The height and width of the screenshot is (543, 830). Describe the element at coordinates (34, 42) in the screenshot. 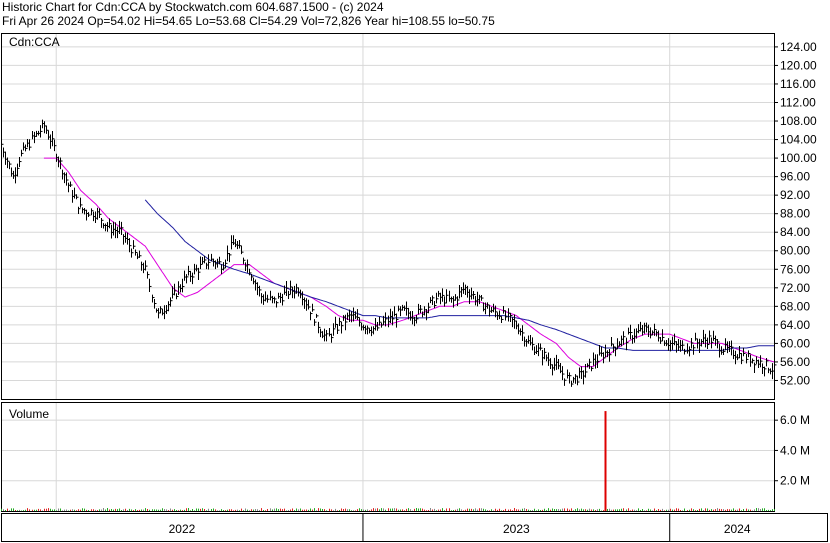

I see `price-panel-label: Cdn:CCA` at that location.